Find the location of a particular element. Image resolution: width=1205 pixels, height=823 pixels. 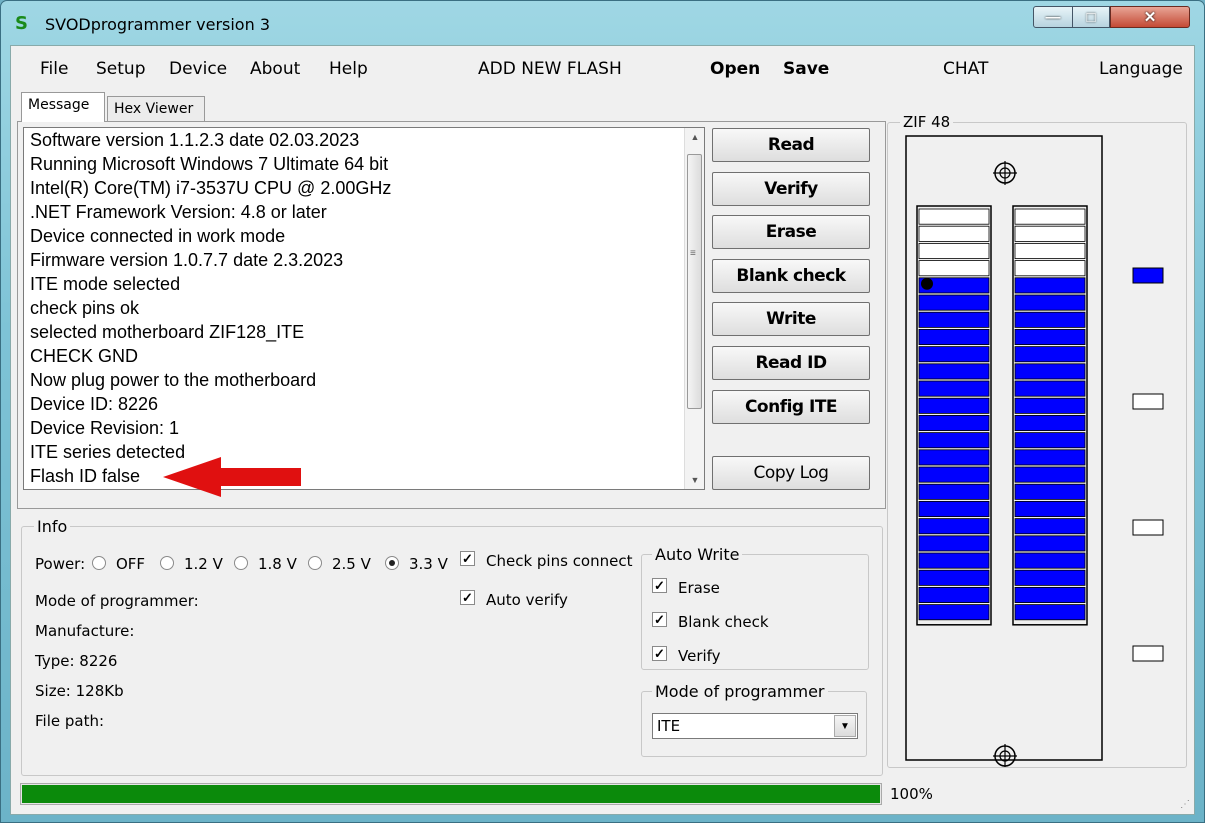

scroll-thumb is located at coordinates (694, 281).